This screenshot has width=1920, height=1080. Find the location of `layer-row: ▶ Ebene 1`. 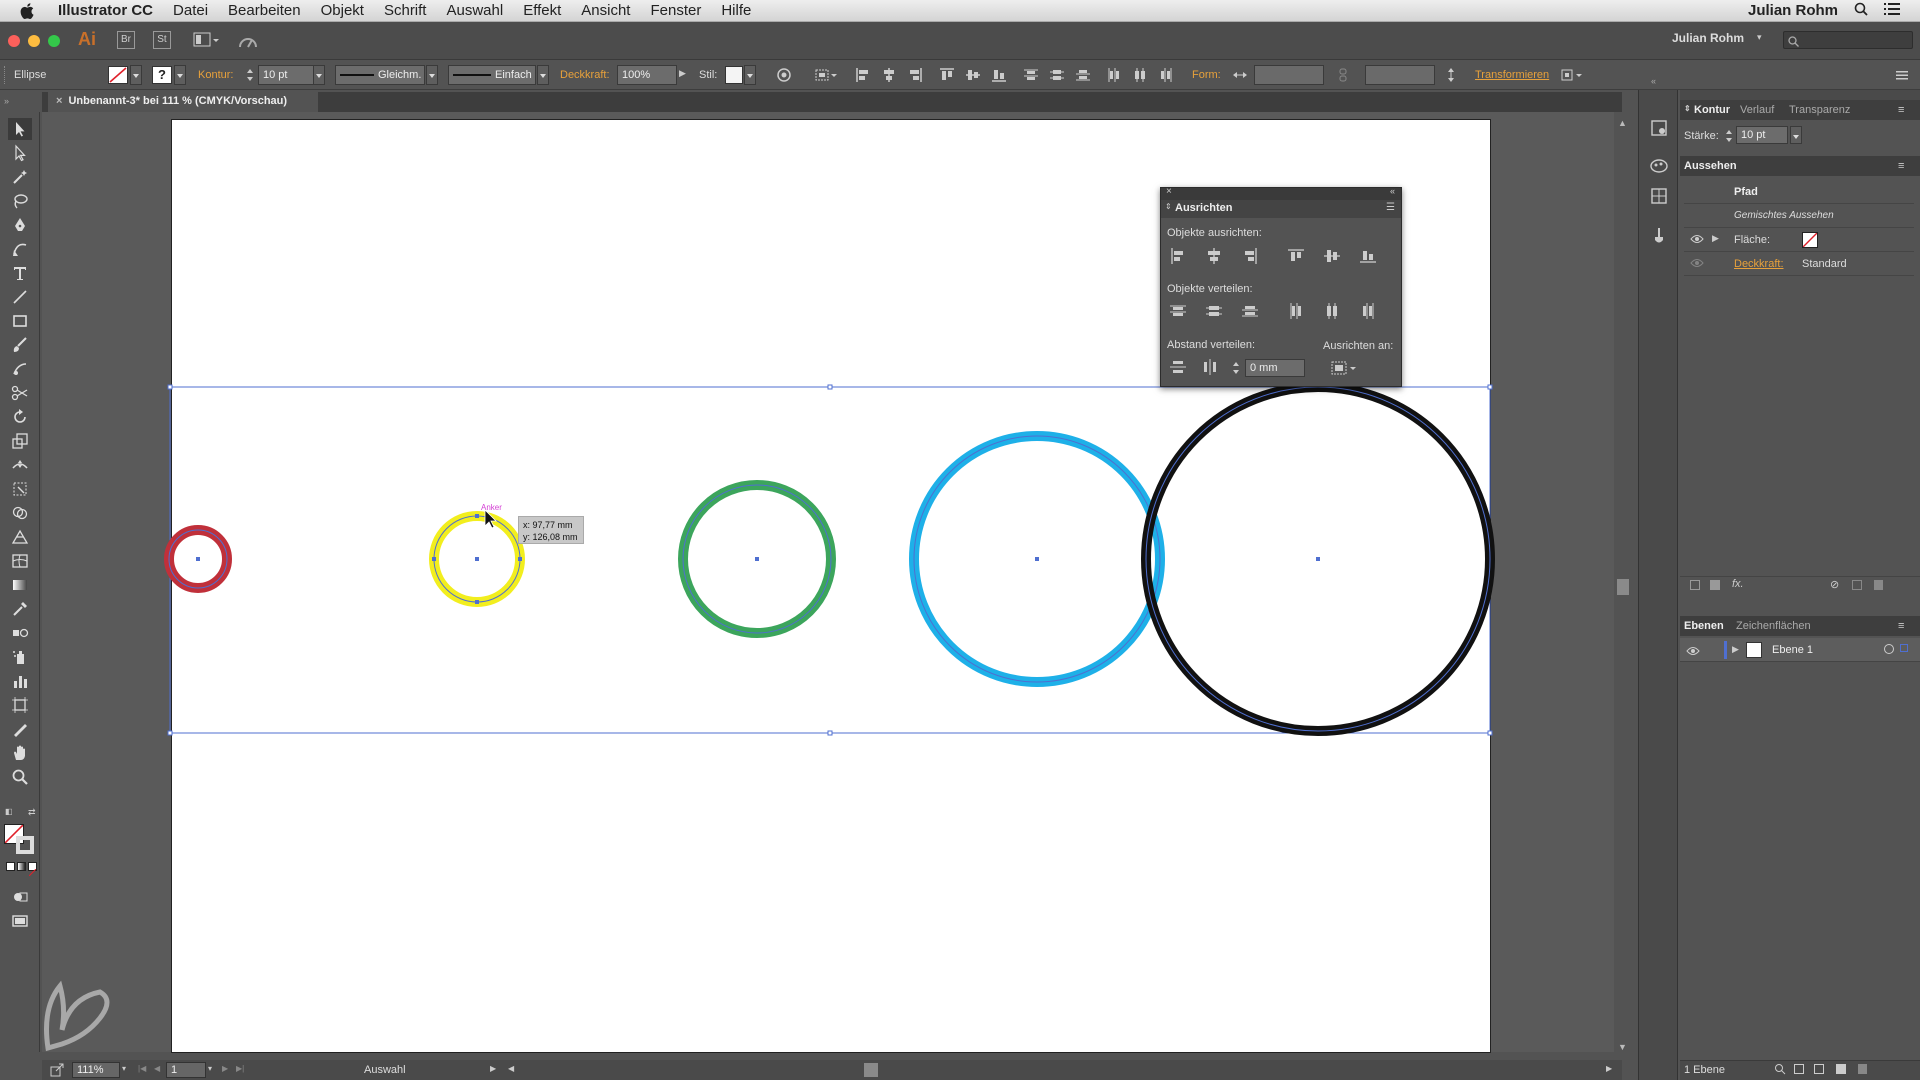

layer-row: ▶ Ebene 1 is located at coordinates (1800, 650).